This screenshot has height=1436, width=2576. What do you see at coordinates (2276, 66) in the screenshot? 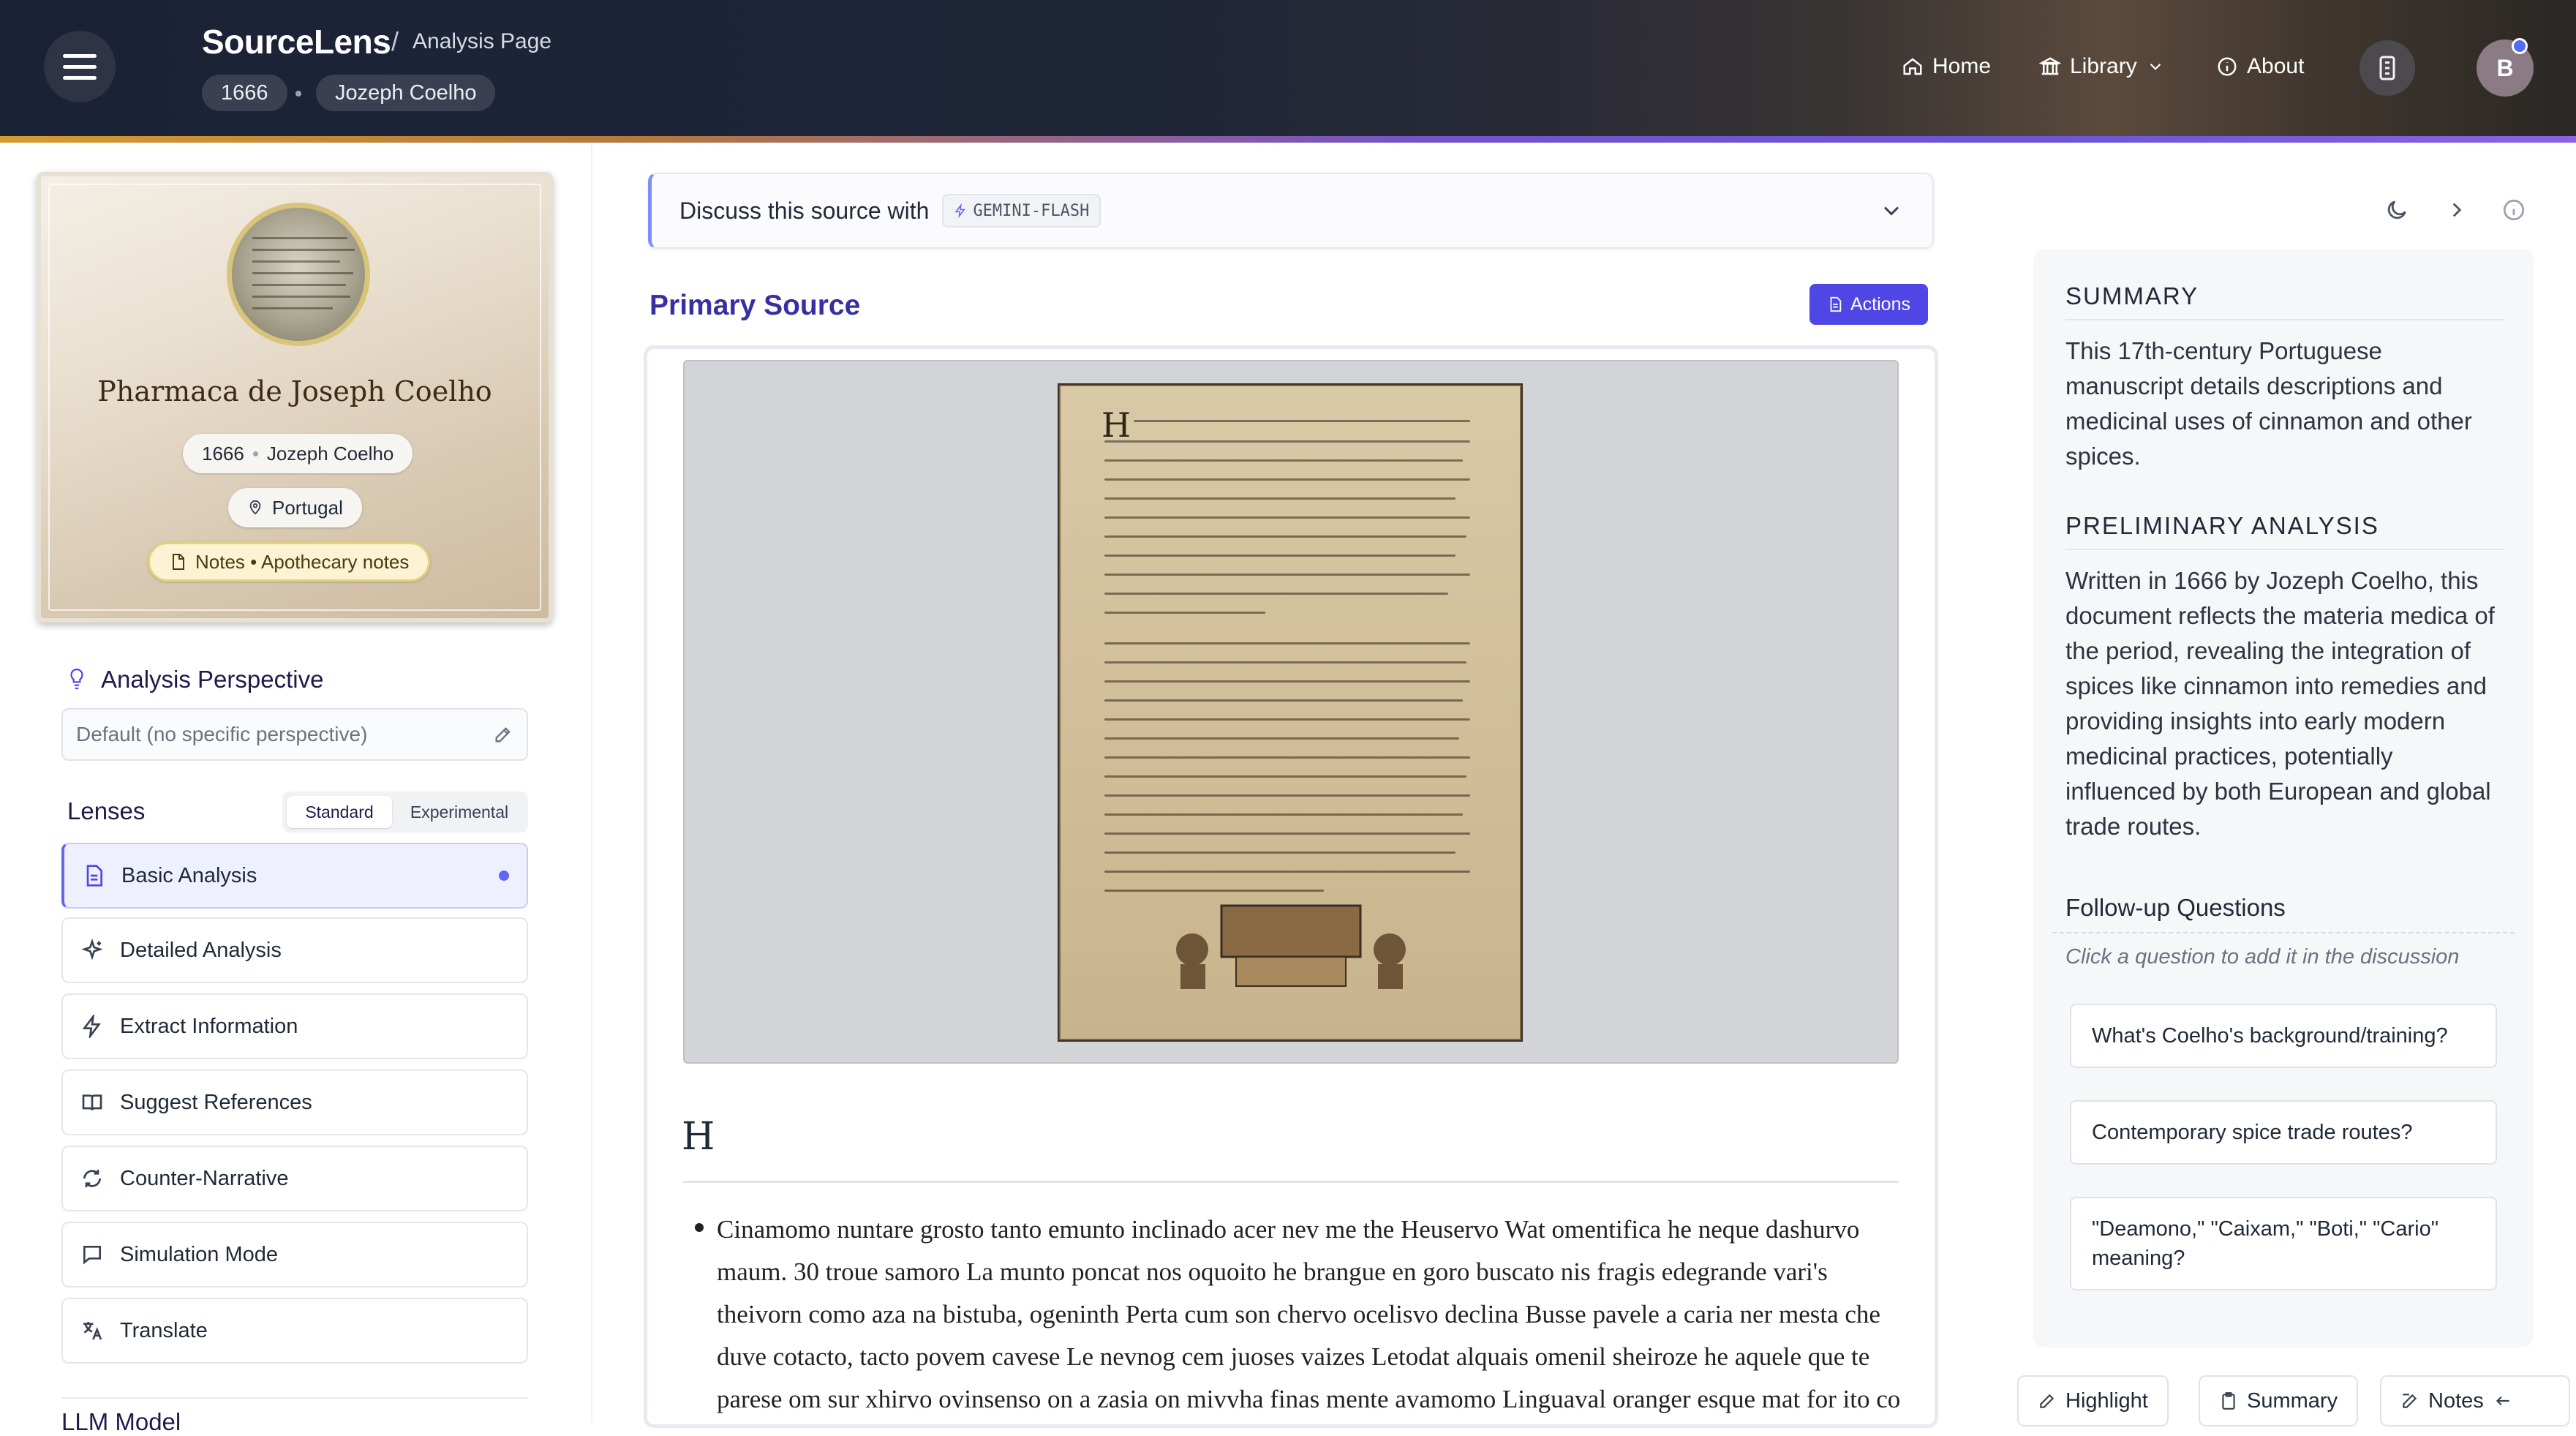
I see `nav-about-label: About` at bounding box center [2276, 66].